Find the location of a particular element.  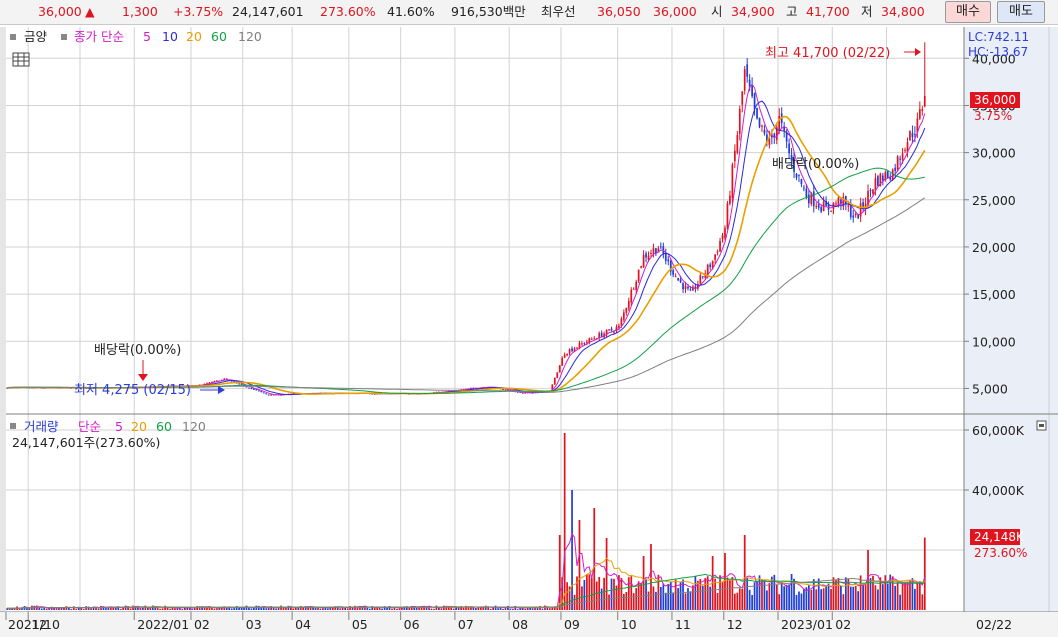

ma-5-legend: 5 is located at coordinates (147, 36).